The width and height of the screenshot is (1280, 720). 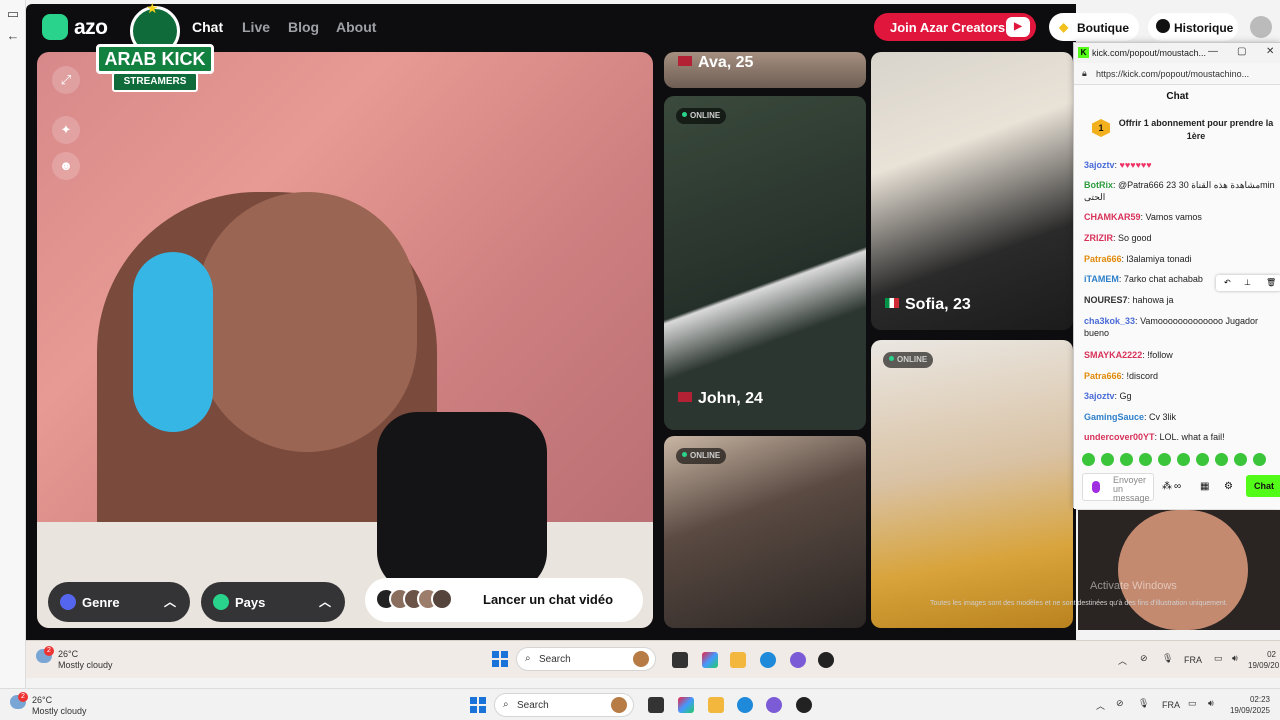 What do you see at coordinates (273, 602) in the screenshot?
I see `country-selector: Pays ︿` at bounding box center [273, 602].